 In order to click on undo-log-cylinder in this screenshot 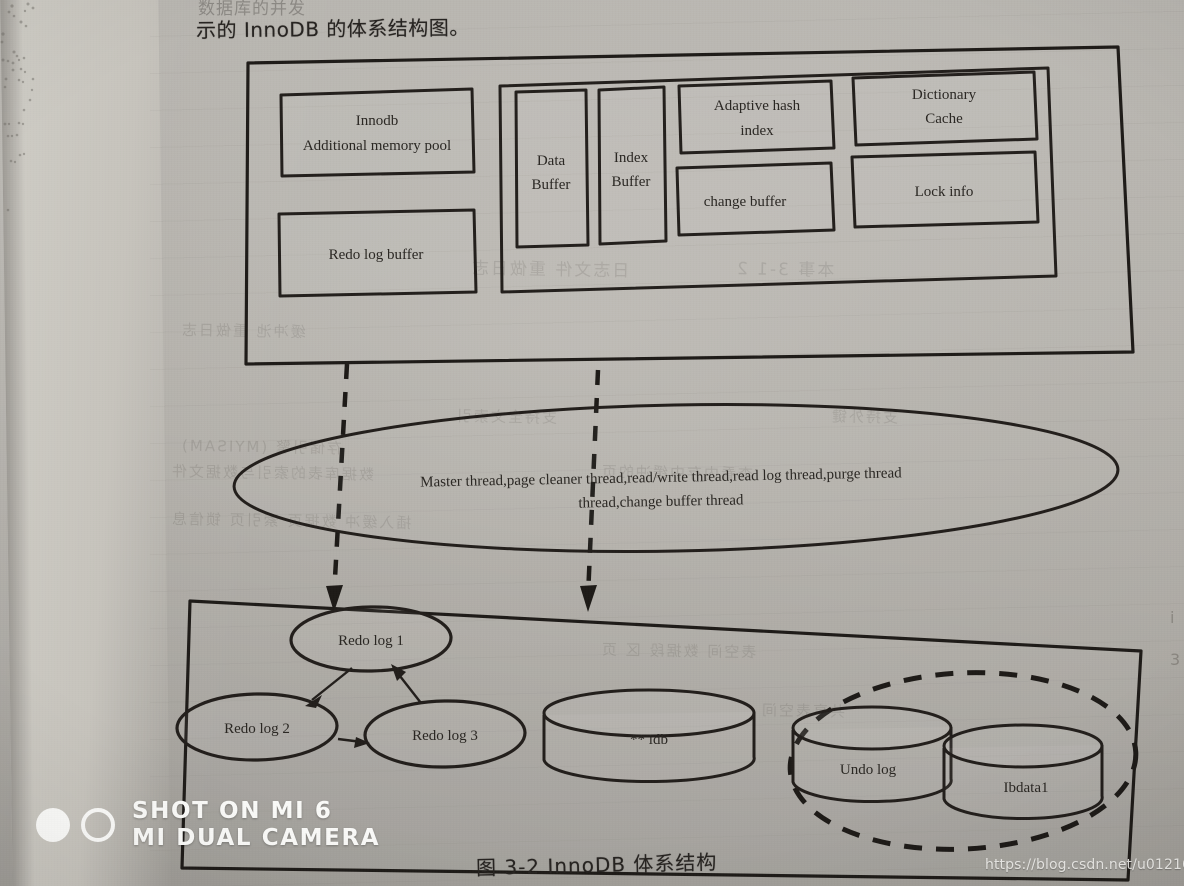, I will do `click(872, 754)`.